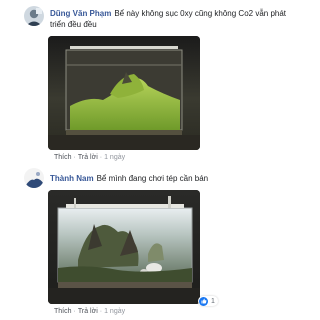  What do you see at coordinates (152, 178) in the screenshot?
I see `comment-body: Bể mình đang chơi tép cần bán` at bounding box center [152, 178].